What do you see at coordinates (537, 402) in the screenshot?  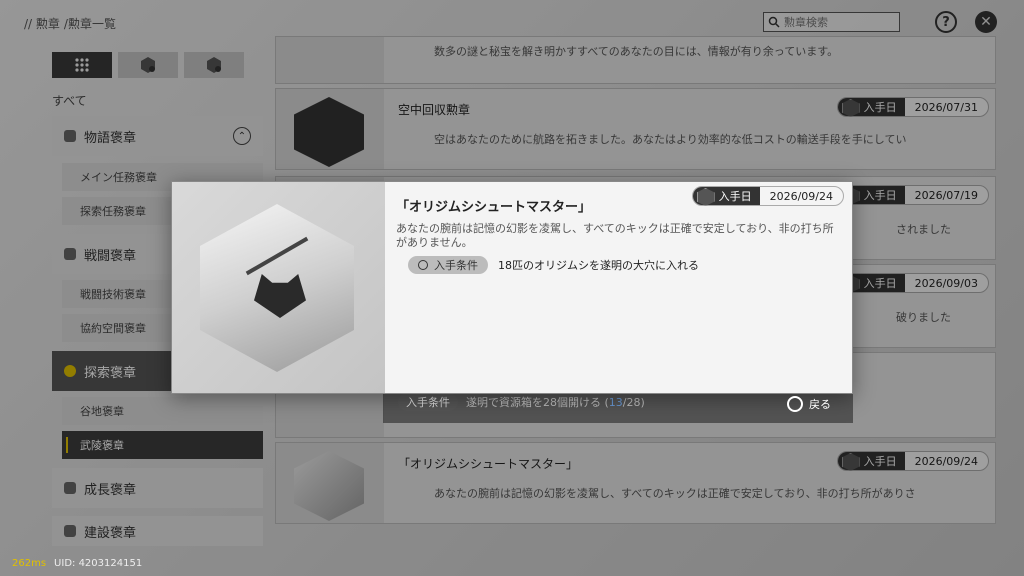 I see `condition-text: 遂明で資源箱を28個開ける (` at bounding box center [537, 402].